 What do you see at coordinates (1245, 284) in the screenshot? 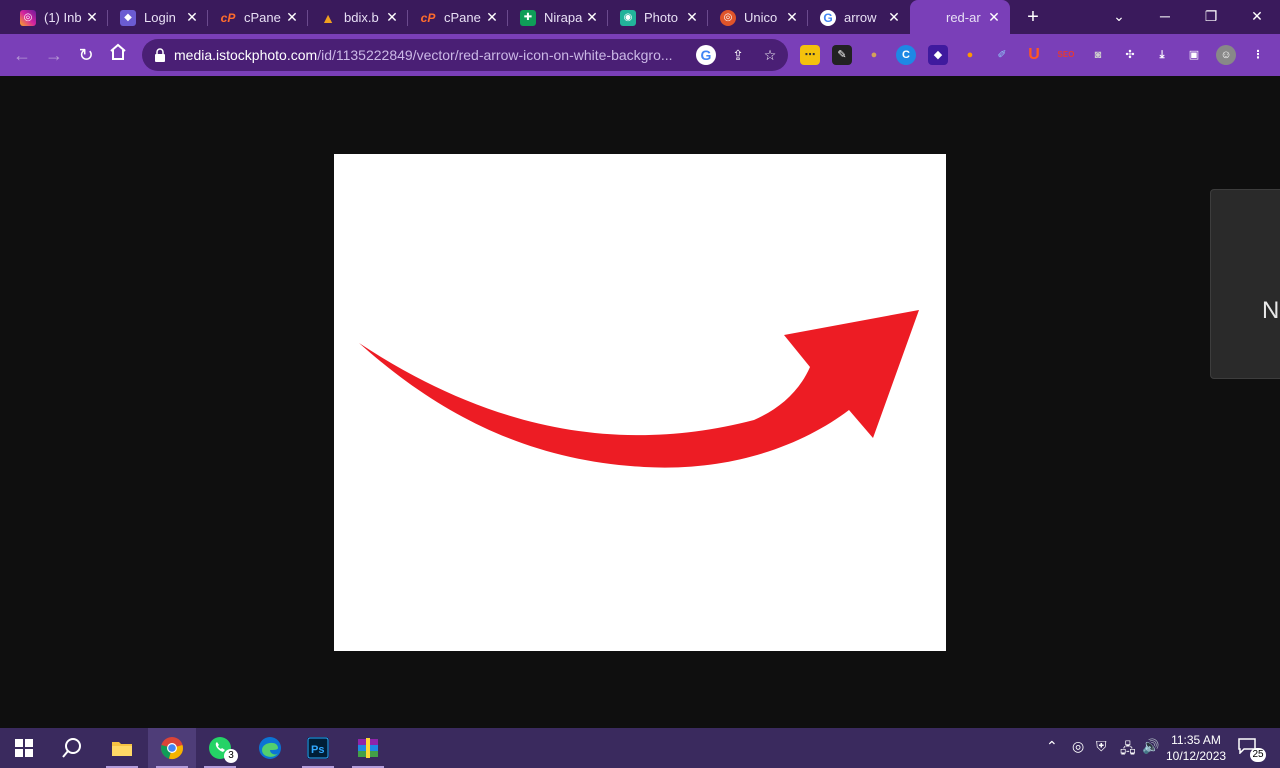
I see `side-card: N` at bounding box center [1245, 284].